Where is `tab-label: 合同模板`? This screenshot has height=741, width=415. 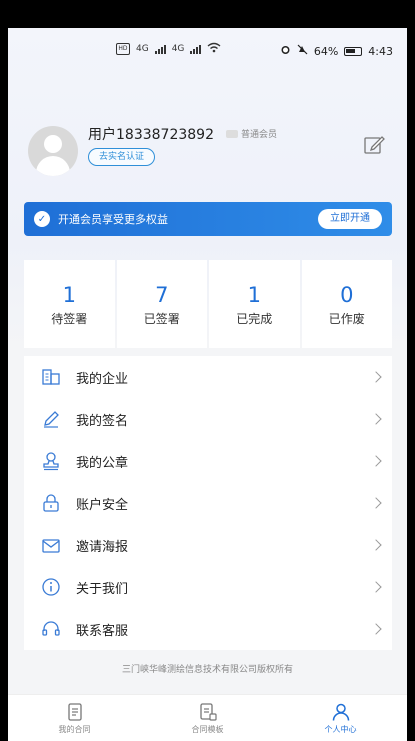
tab-label: 合同模板 is located at coordinates (207, 729).